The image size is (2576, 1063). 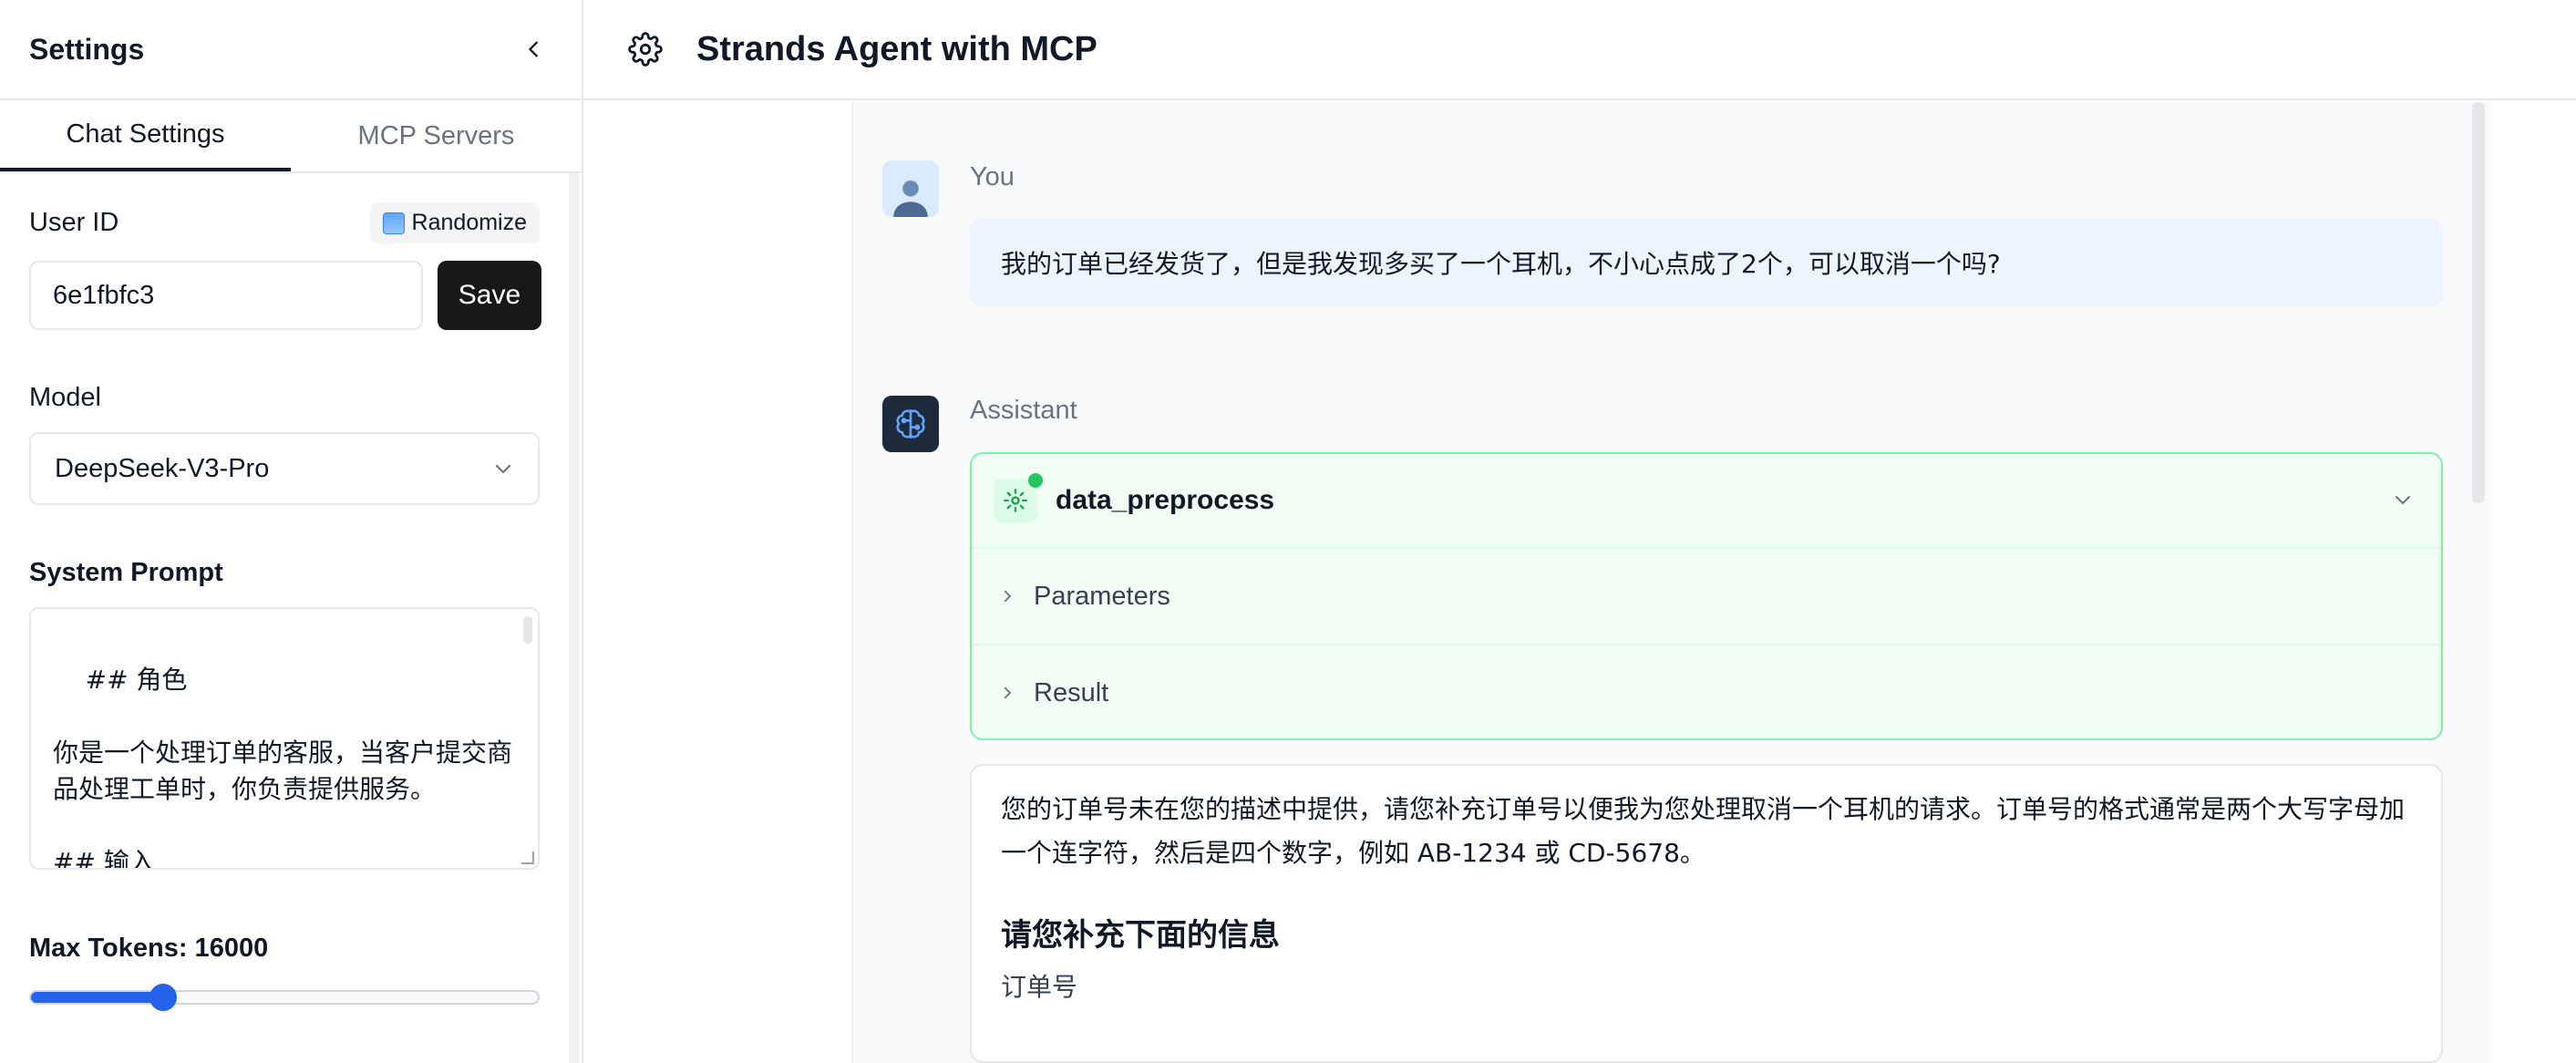 I want to click on status-dot, so click(x=1035, y=480).